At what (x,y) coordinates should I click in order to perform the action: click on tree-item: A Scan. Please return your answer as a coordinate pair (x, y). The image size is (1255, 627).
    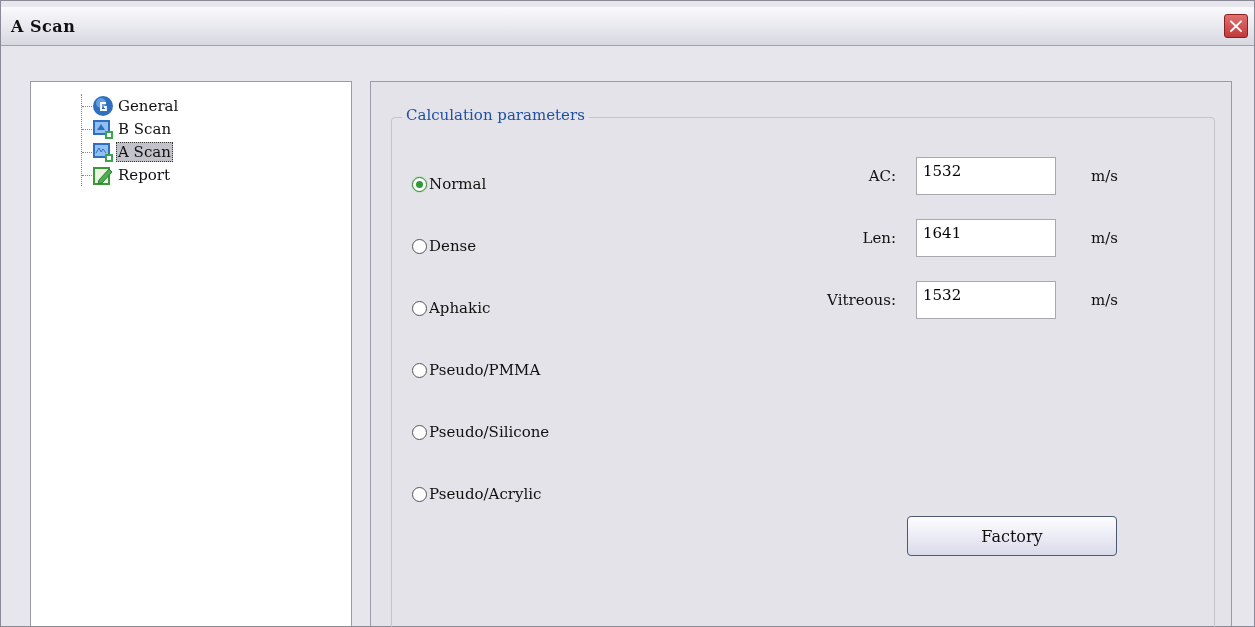
    Looking at the image, I should click on (144, 151).